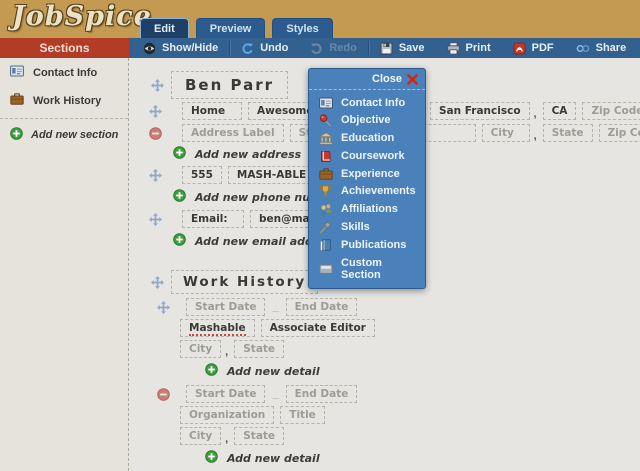 This screenshot has width=640, height=471. Describe the element at coordinates (317, 328) in the screenshot. I see `job-title-field: Associate Editor` at that location.